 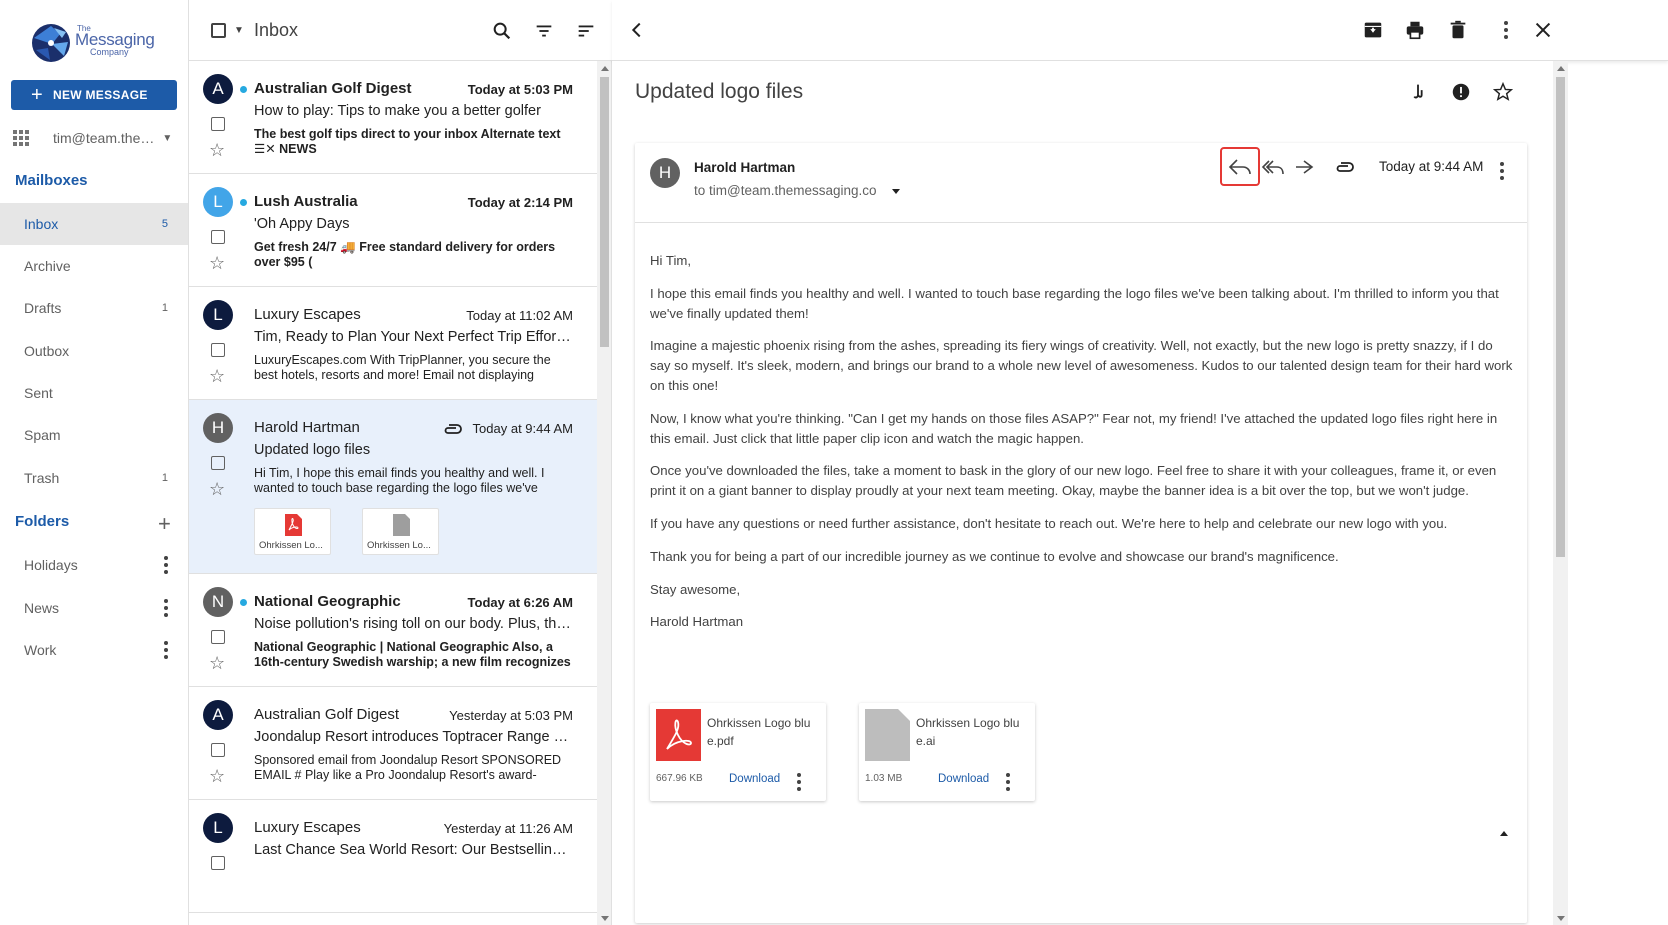 I want to click on avatar: H, so click(x=665, y=173).